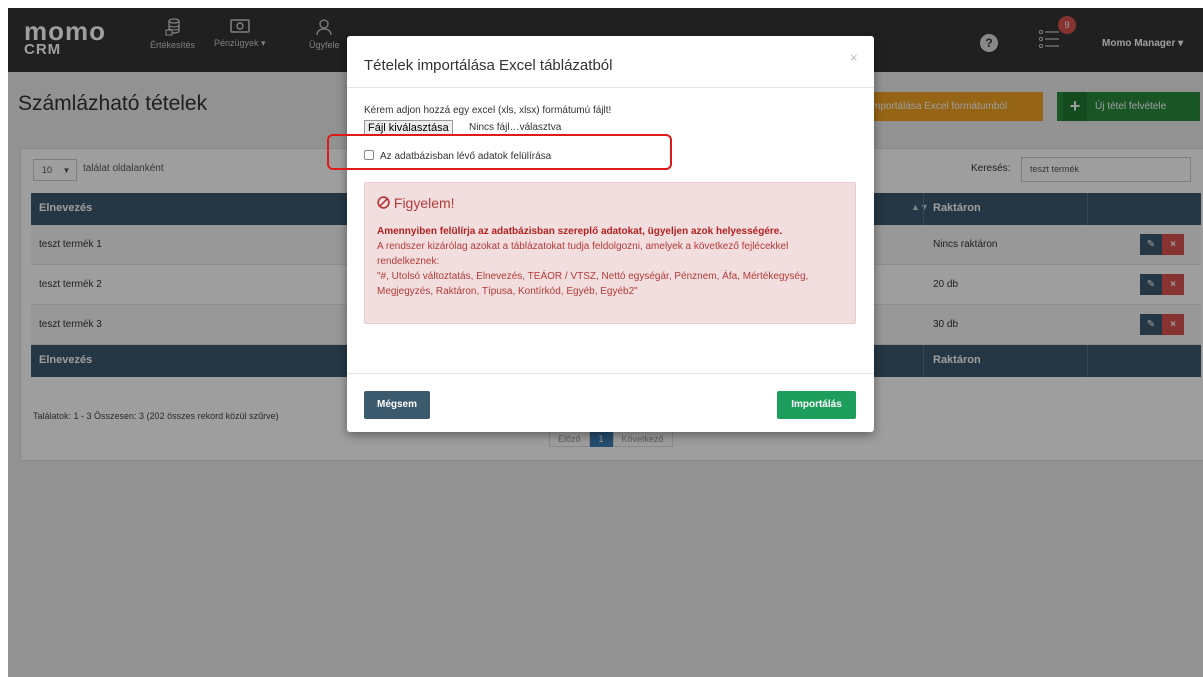 The image size is (1203, 677). Describe the element at coordinates (397, 405) in the screenshot. I see `cancel-button: Mégsem` at that location.